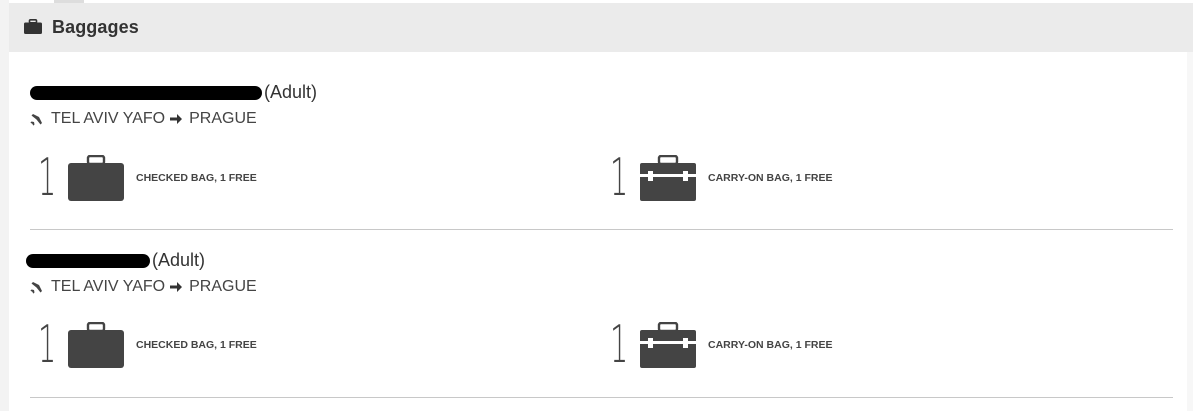 The image size is (1193, 411). Describe the element at coordinates (1190, 231) in the screenshot. I see `scrollbar` at that location.